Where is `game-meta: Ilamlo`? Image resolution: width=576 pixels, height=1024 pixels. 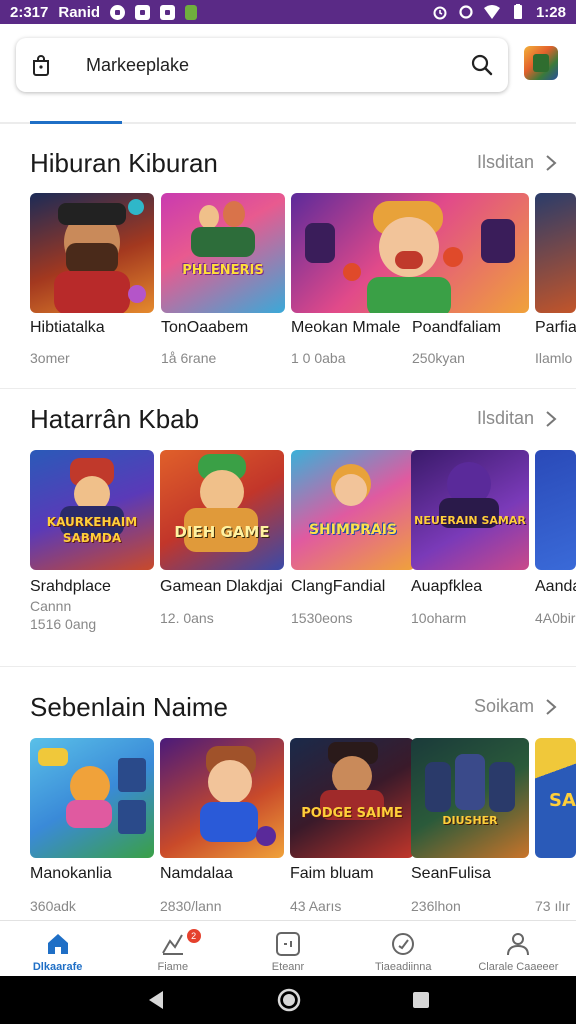
game-meta: Ilamlo is located at coordinates (554, 358).